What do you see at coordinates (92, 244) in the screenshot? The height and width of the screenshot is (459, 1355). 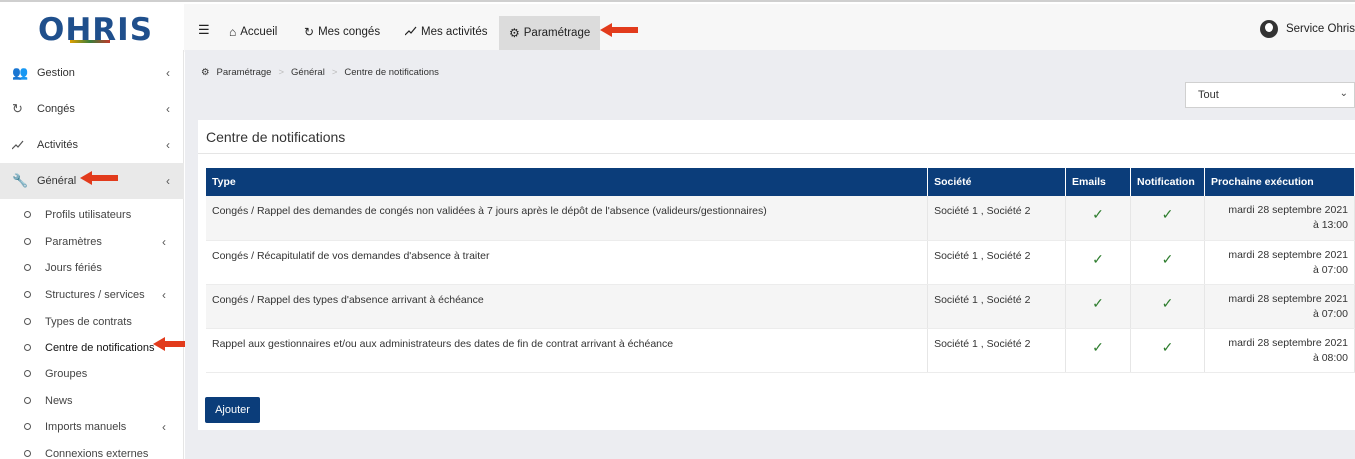 I see `sidebar-subitem-parametres: Paramètres ‹` at bounding box center [92, 244].